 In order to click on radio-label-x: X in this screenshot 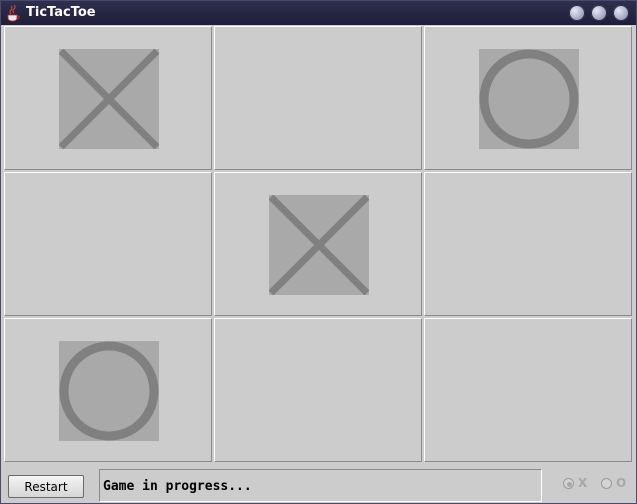, I will do `click(583, 483)`.